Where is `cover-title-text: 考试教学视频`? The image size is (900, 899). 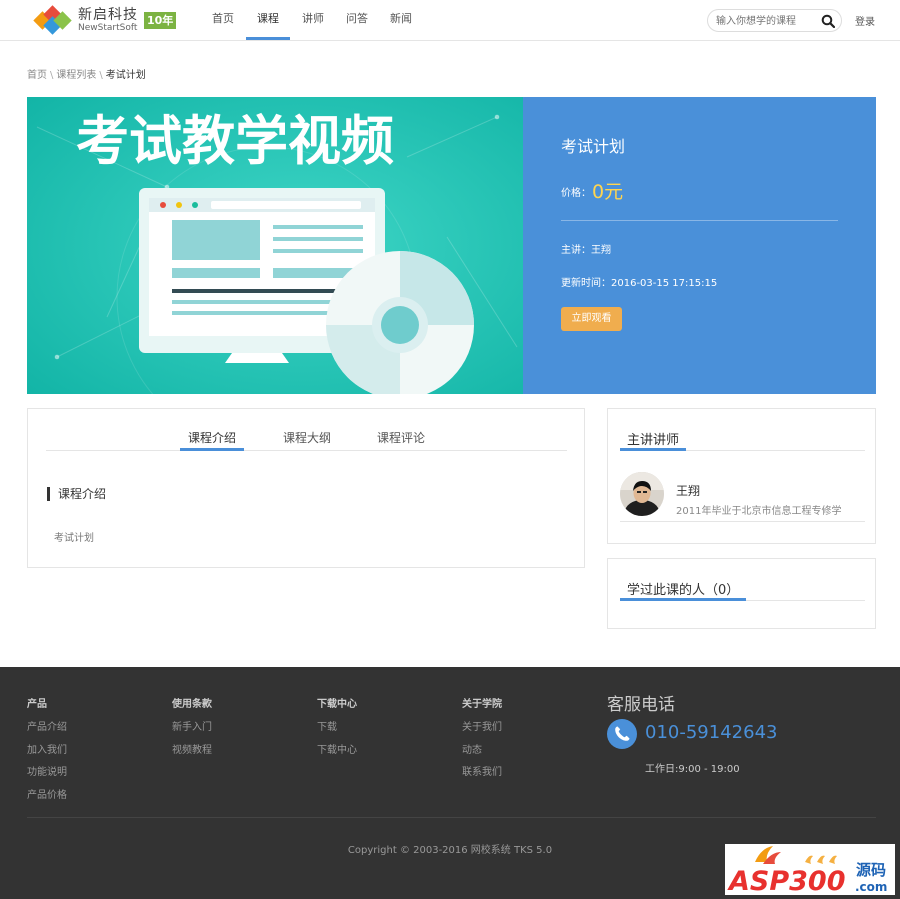
cover-title-text: 考试教学视频 is located at coordinates (235, 141).